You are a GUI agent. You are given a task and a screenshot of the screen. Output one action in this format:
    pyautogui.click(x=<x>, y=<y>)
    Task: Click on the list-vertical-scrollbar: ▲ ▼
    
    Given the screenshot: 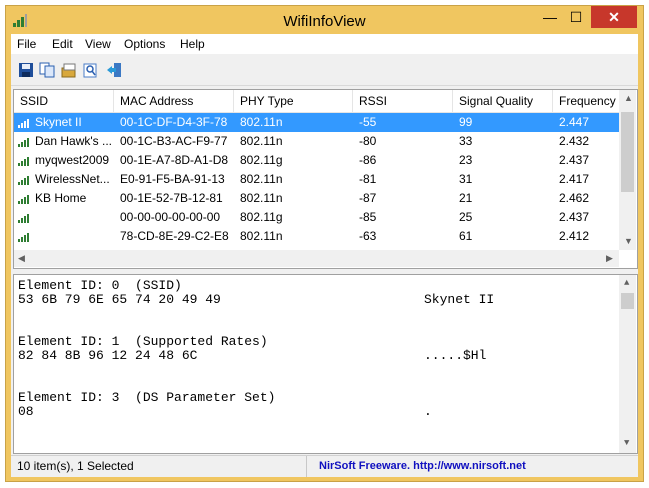 What is the action you would take?
    pyautogui.click(x=627, y=170)
    